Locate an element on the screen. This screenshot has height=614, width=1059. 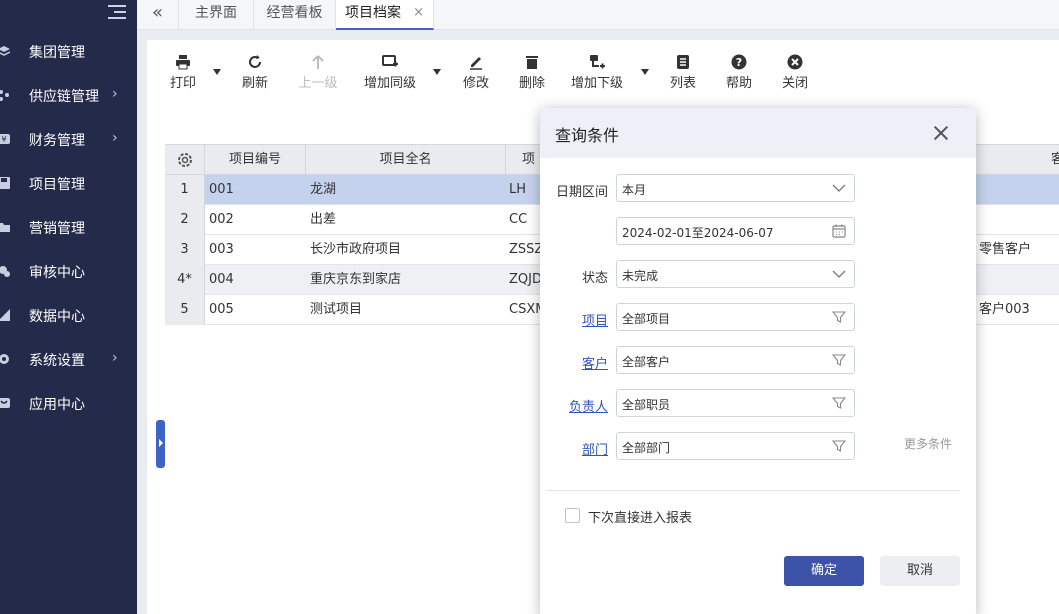
sidebar-item-settings: 系统设置 › is located at coordinates (68, 359).